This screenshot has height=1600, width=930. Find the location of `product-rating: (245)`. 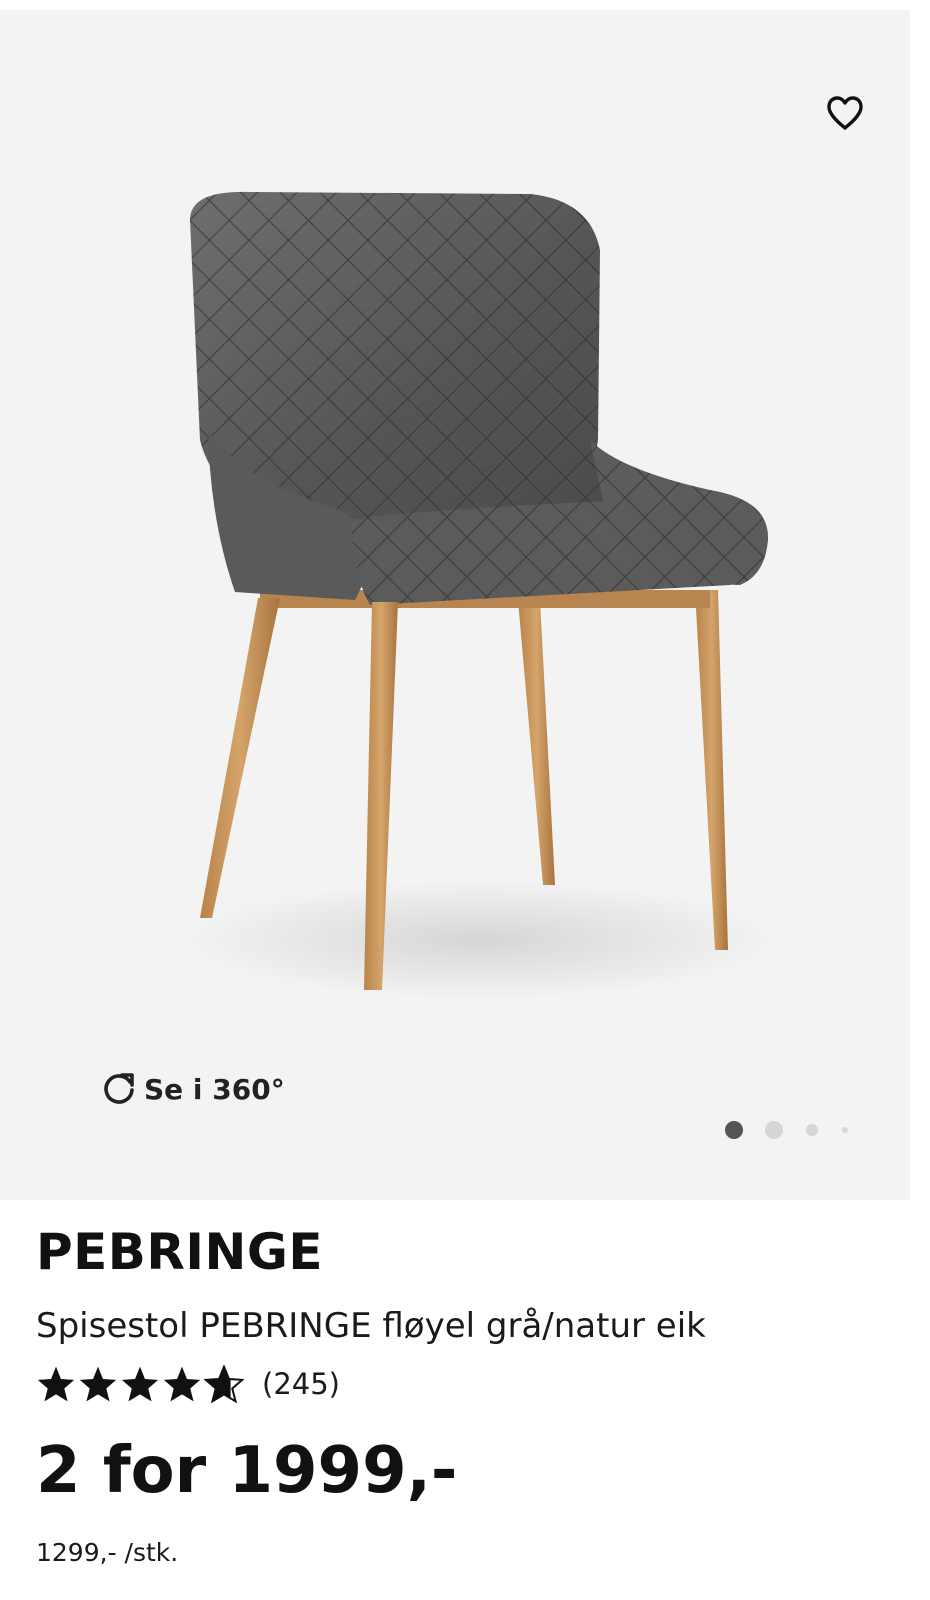

product-rating: (245) is located at coordinates (466, 1384).